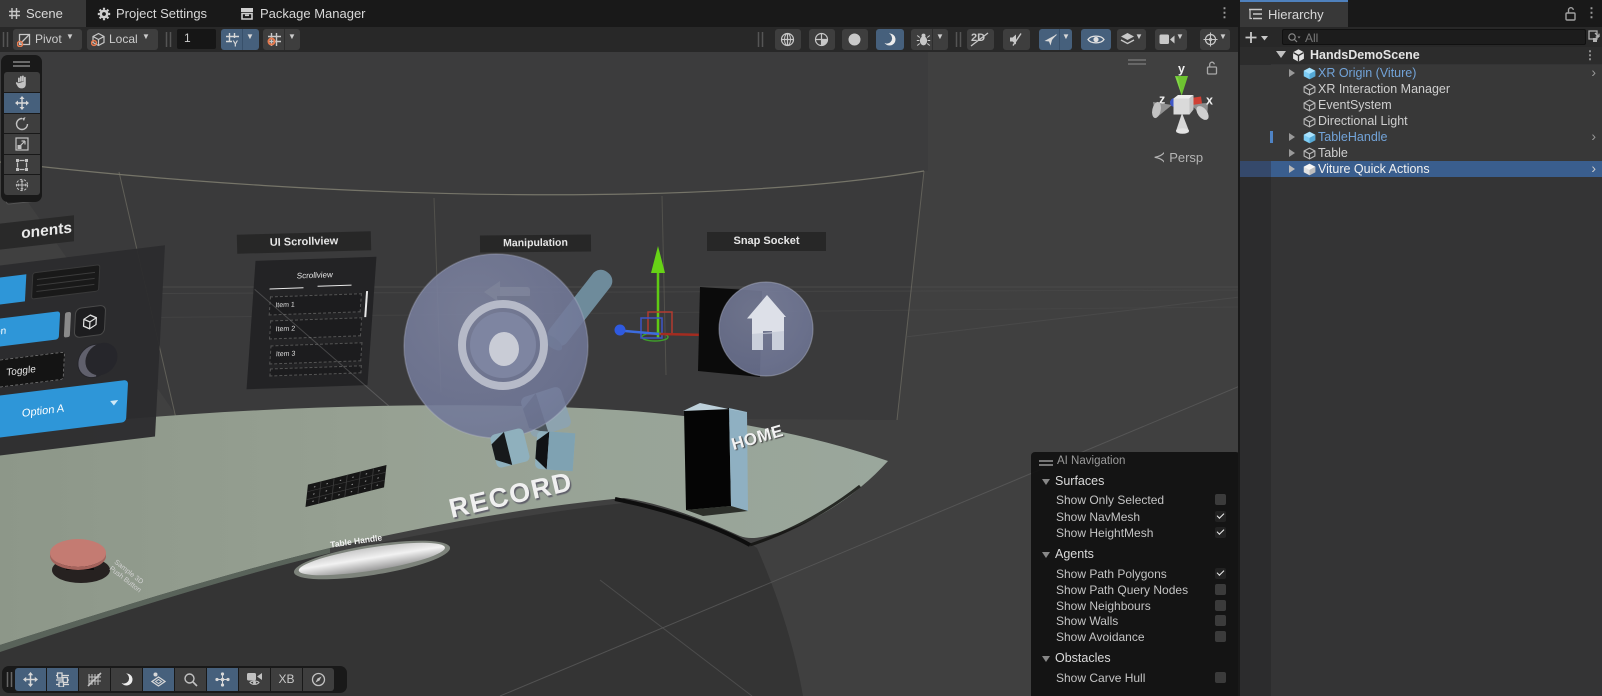 This screenshot has height=696, width=1602. What do you see at coordinates (236, 43) in the screenshot?
I see `svg-text: Y` at bounding box center [236, 43].